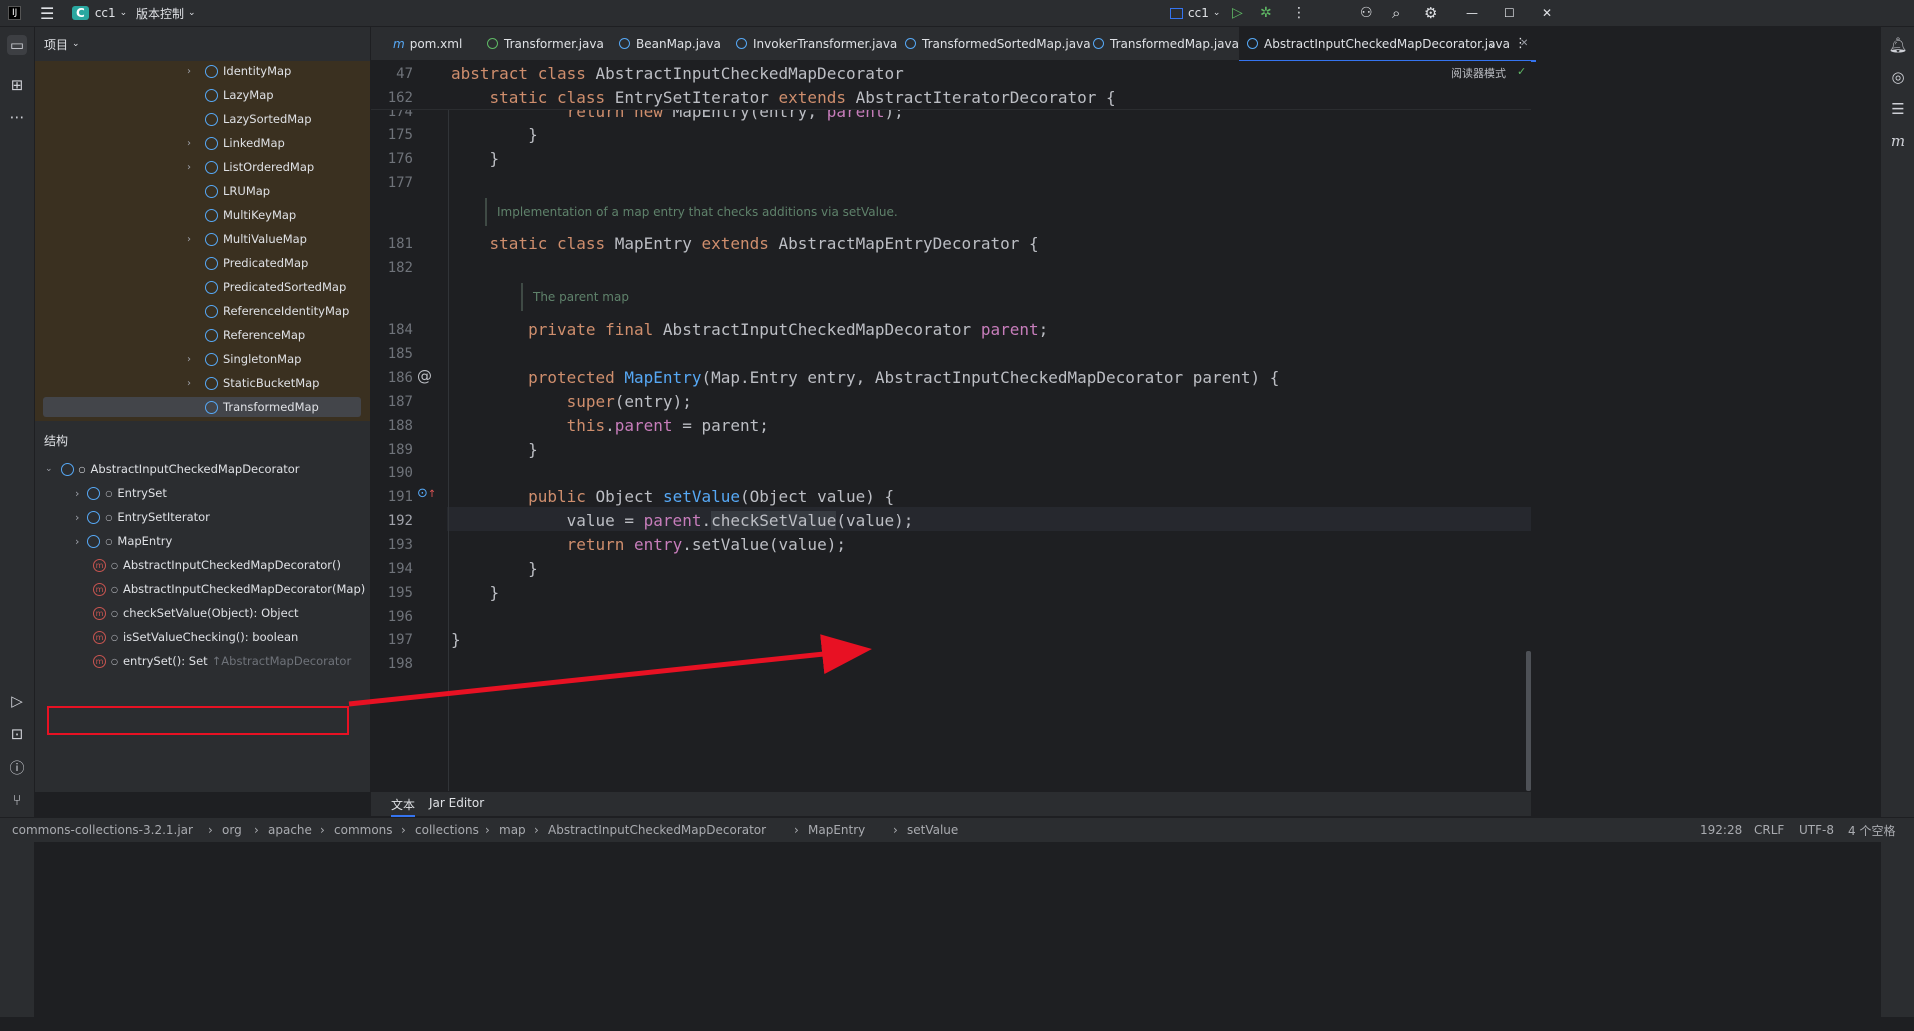 The image size is (1914, 1031). I want to click on run-config-selector: cc1 ⌄, so click(1195, 13).